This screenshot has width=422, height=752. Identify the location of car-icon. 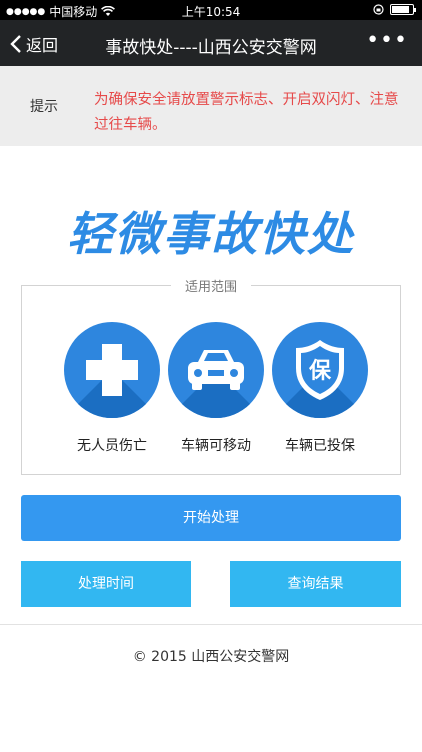
(216, 370).